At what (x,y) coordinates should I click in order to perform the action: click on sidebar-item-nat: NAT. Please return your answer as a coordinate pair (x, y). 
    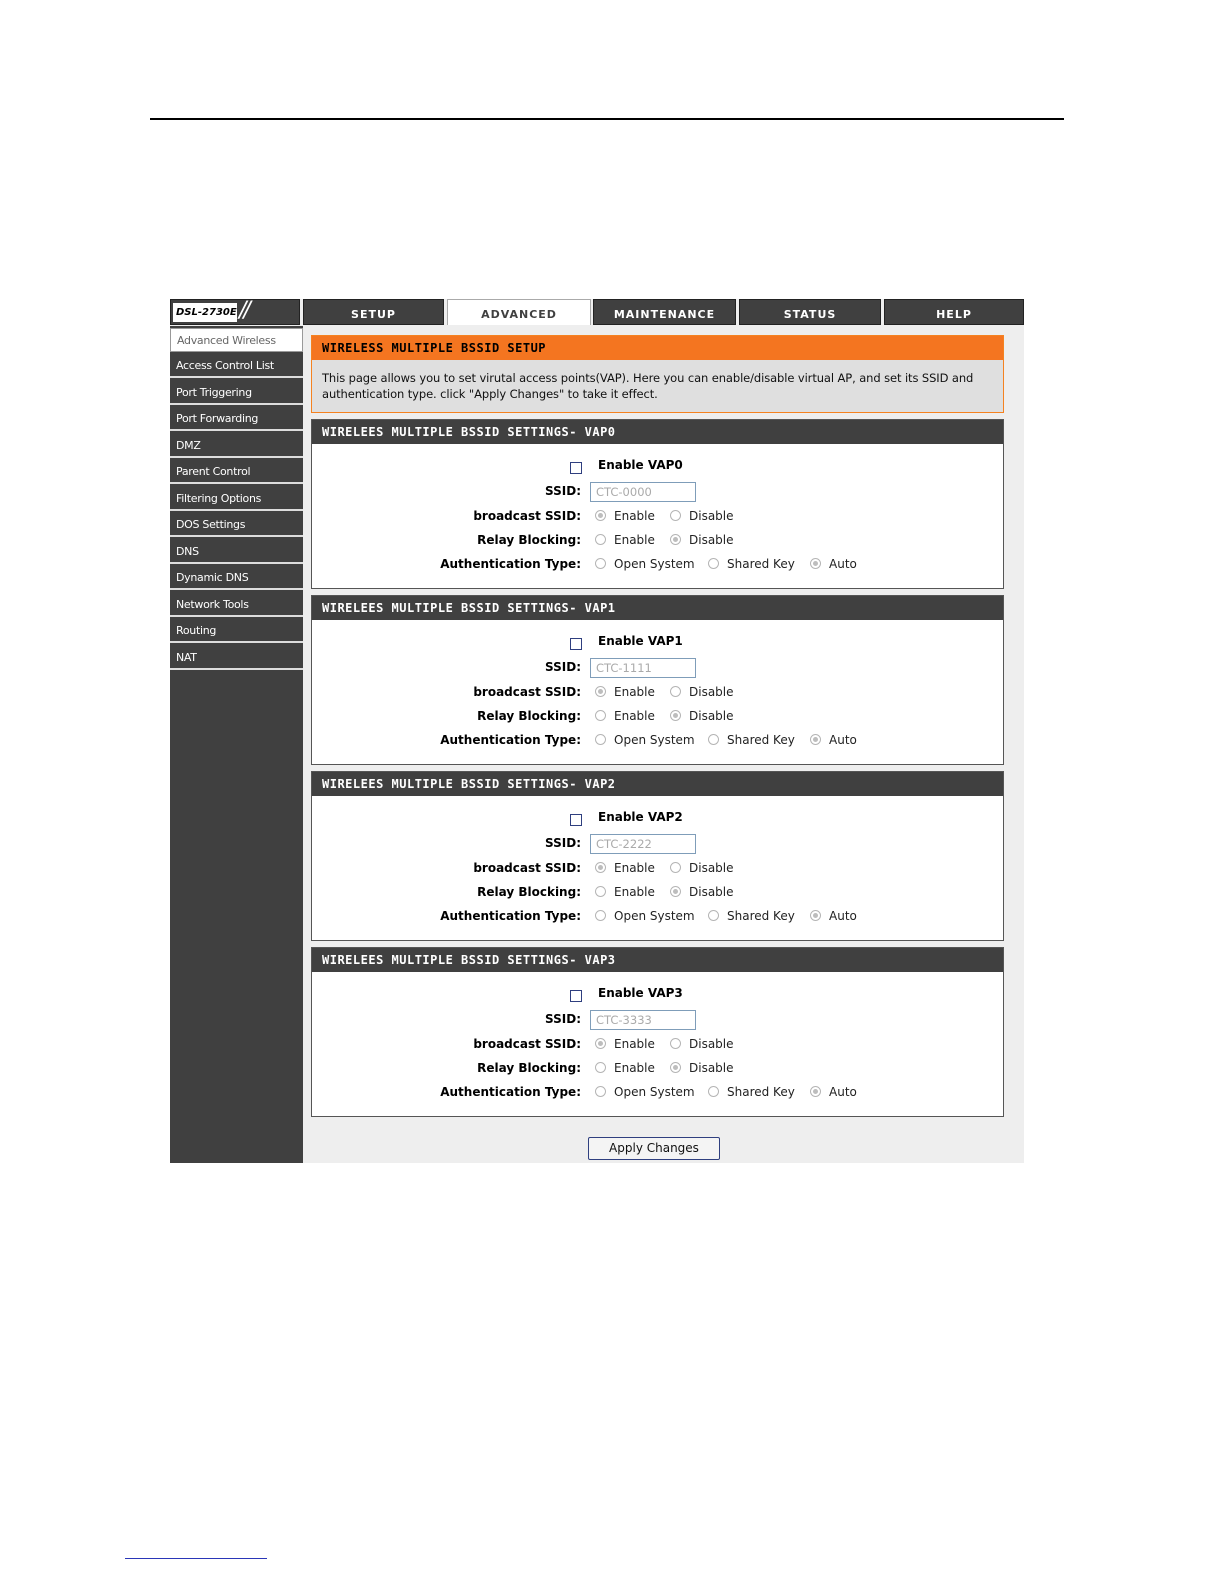
    Looking at the image, I should click on (236, 658).